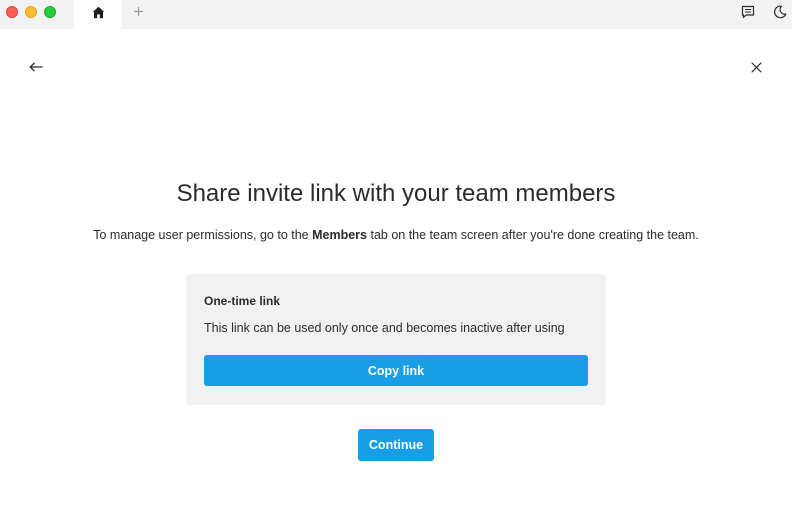  What do you see at coordinates (396, 445) in the screenshot?
I see `continue-button: Continue` at bounding box center [396, 445].